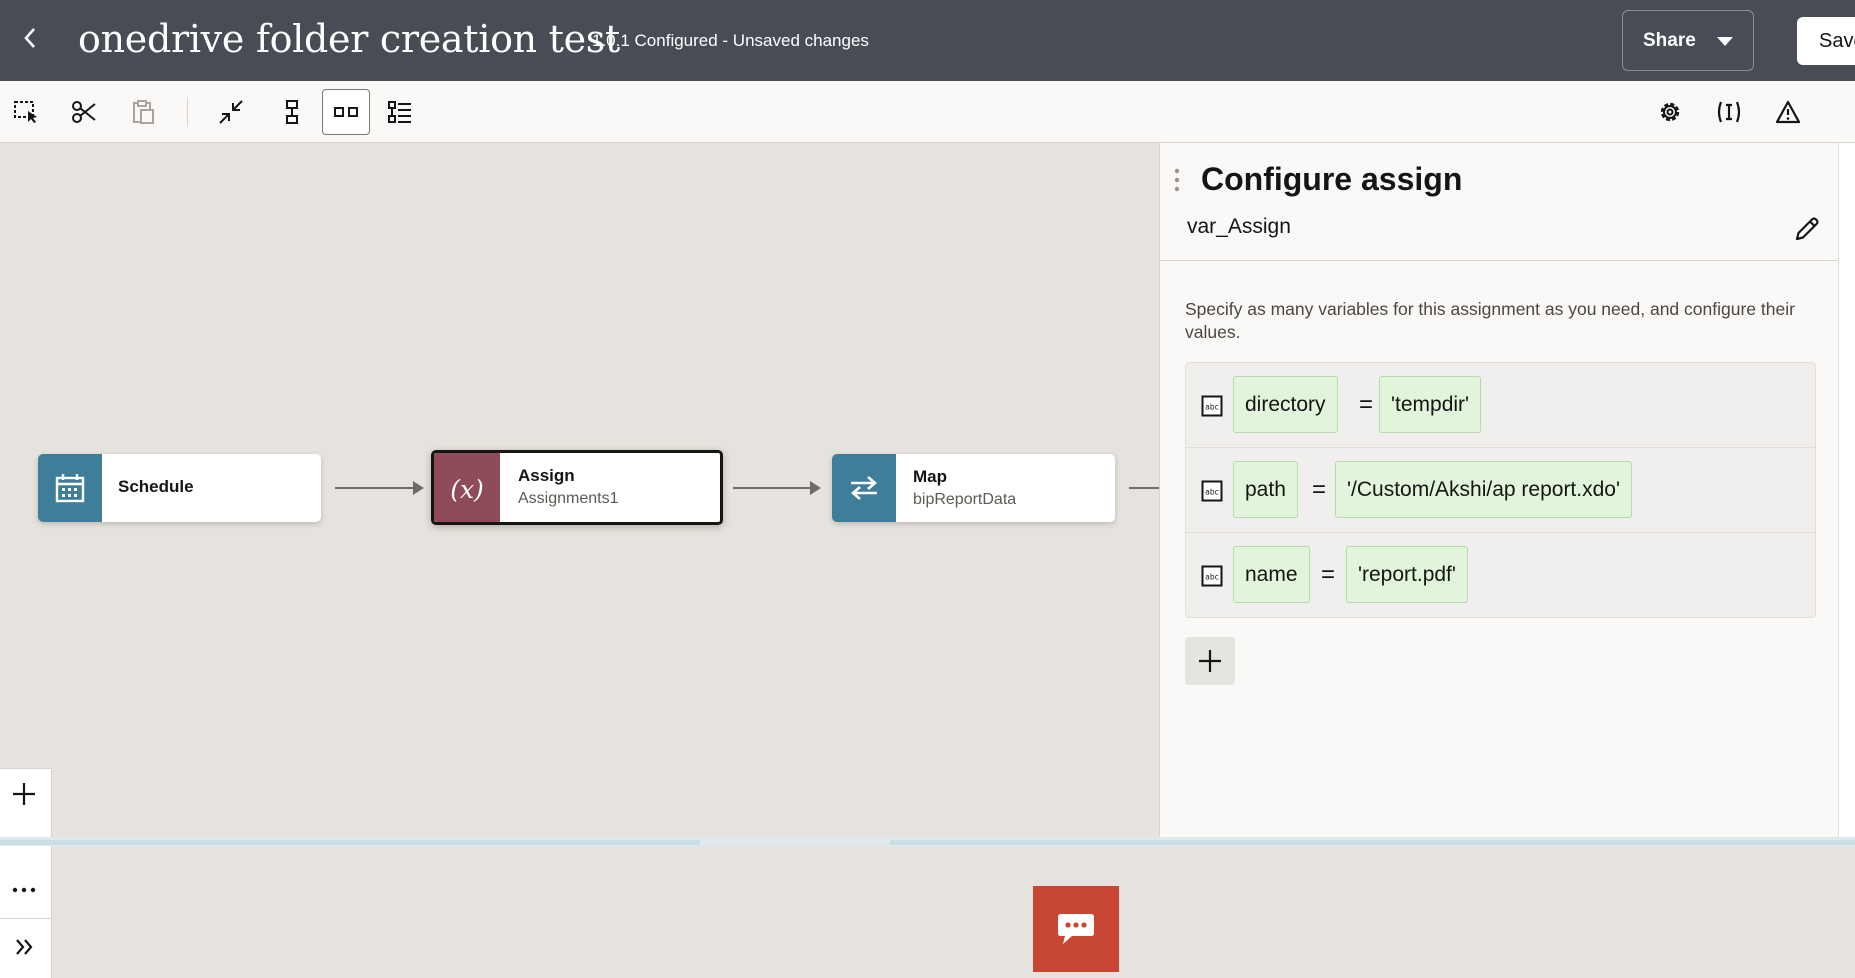  What do you see at coordinates (1332, 179) in the screenshot?
I see `panel-title: Configure assign` at bounding box center [1332, 179].